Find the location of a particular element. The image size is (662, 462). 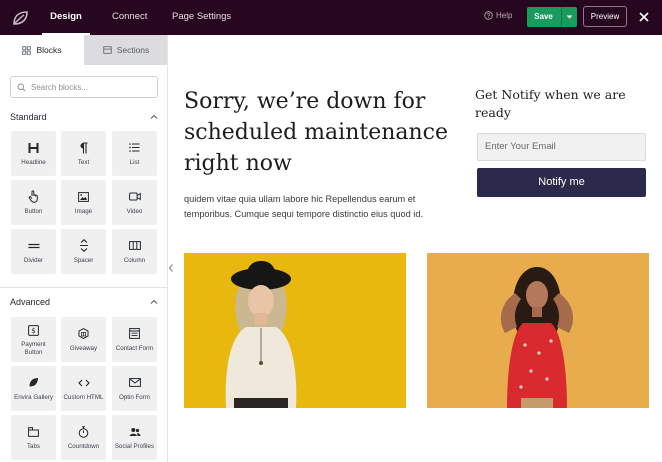

paragraph-icon is located at coordinates (84, 148).